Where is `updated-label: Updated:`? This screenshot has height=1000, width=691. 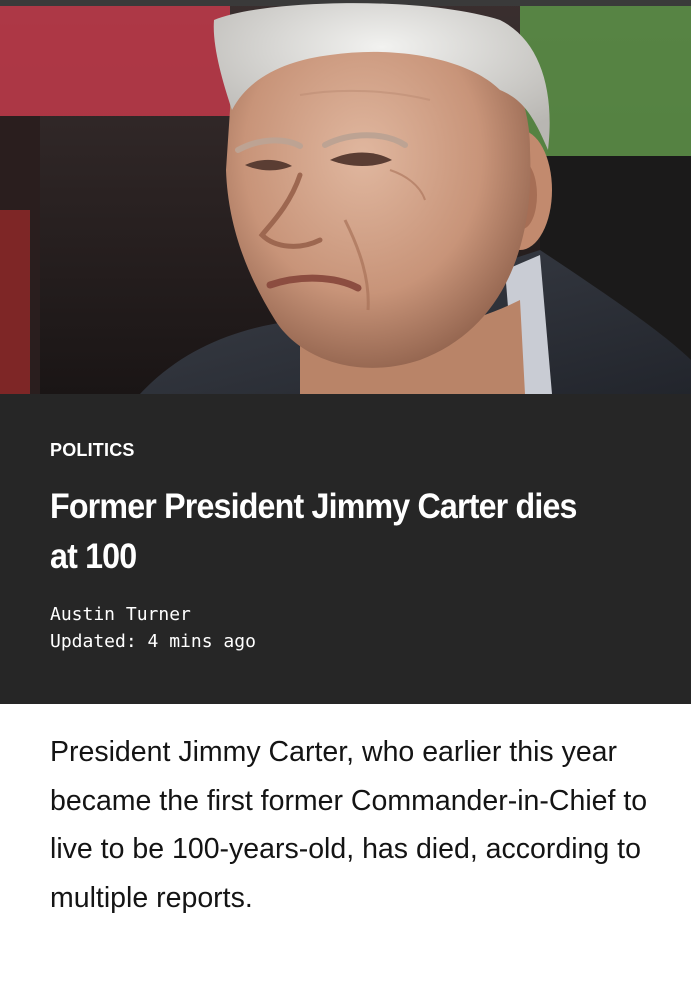 updated-label: Updated: is located at coordinates (93, 641).